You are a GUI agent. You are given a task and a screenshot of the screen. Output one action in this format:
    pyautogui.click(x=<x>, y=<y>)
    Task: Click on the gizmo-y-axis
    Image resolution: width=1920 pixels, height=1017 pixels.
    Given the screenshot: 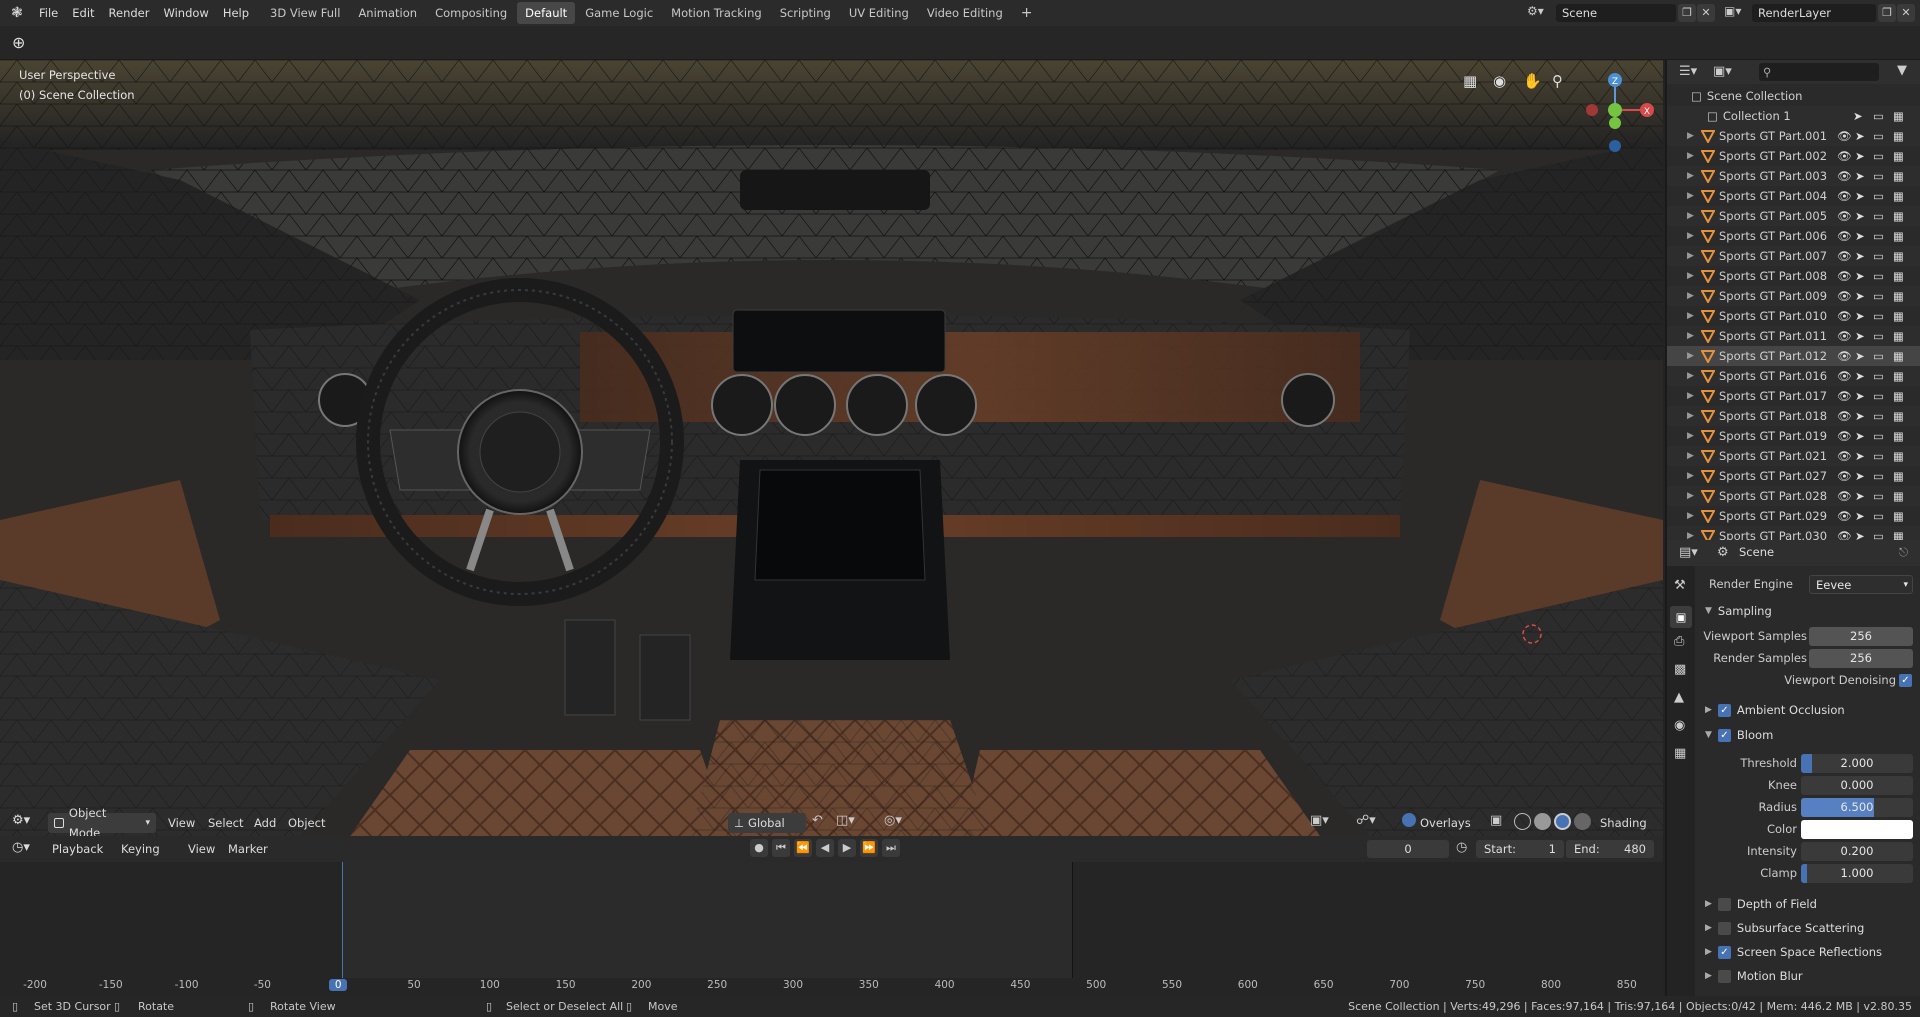 What is the action you would take?
    pyautogui.click(x=1615, y=110)
    